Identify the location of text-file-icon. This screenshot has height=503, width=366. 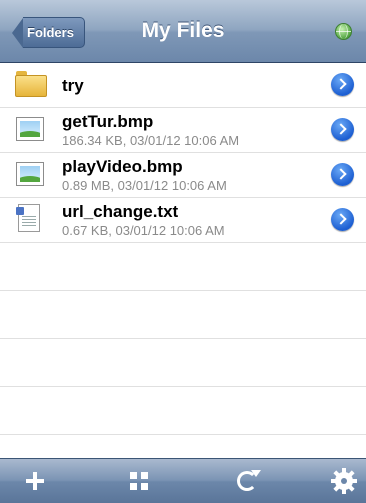
(28, 218).